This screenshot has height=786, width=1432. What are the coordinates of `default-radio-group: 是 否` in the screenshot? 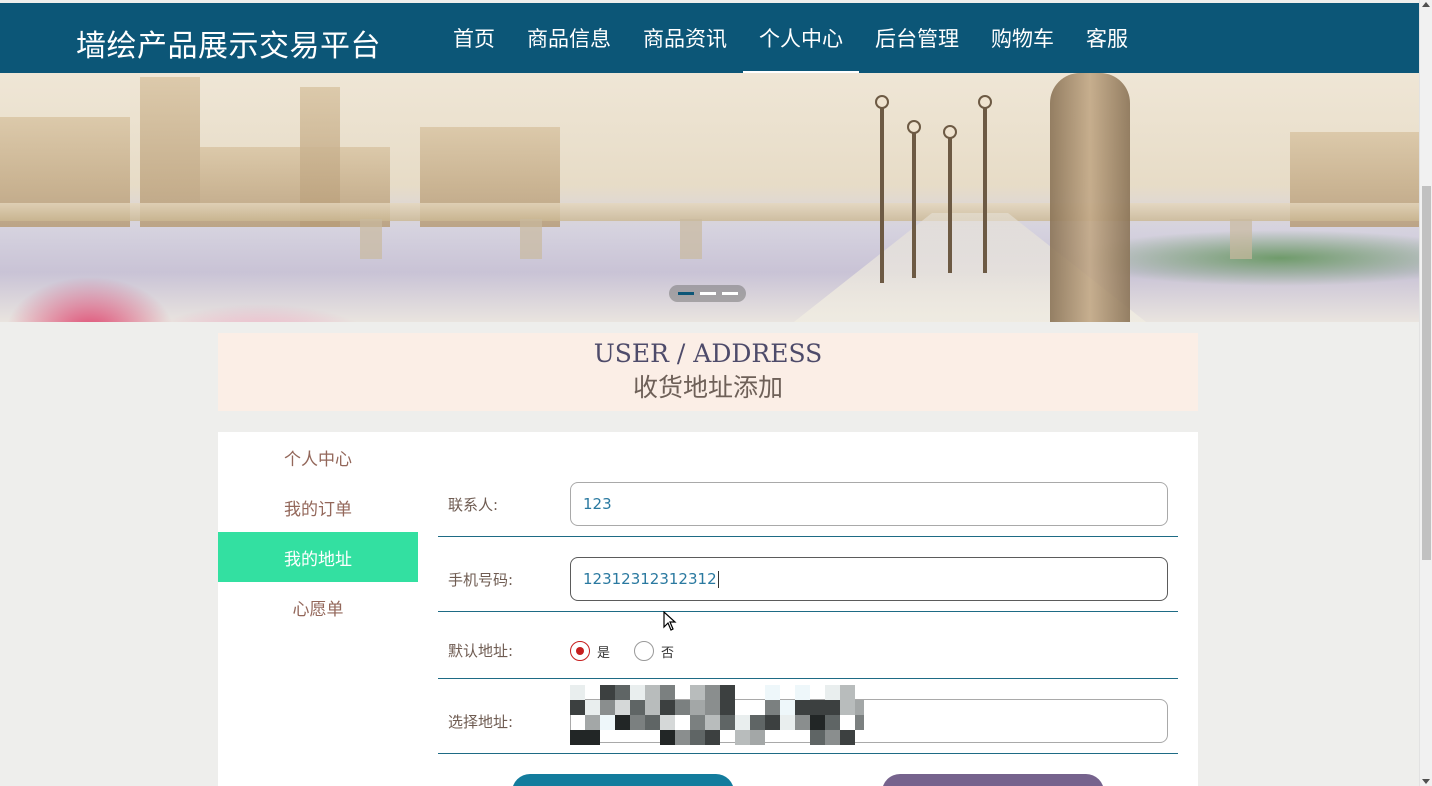 It's located at (634, 651).